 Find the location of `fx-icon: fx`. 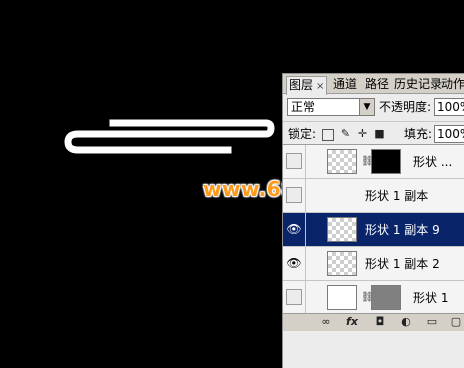

fx-icon: fx is located at coordinates (352, 322).